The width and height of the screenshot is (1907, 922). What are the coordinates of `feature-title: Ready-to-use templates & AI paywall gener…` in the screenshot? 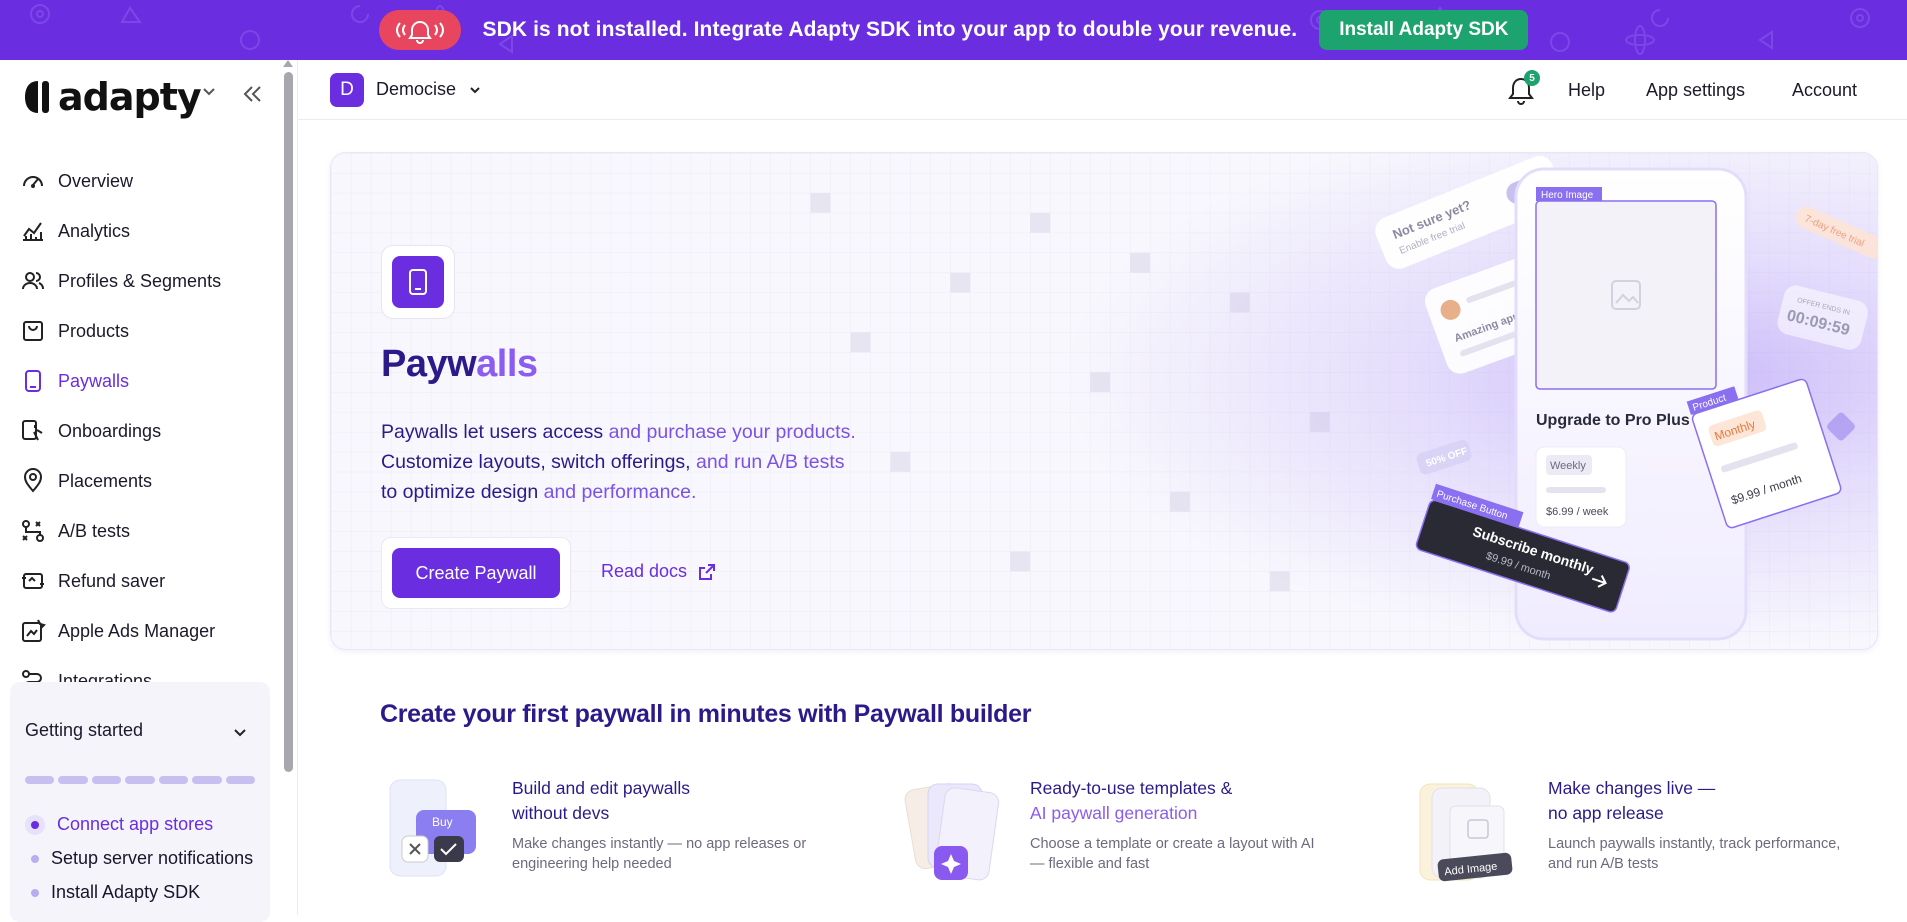 It's located at (1160, 801).